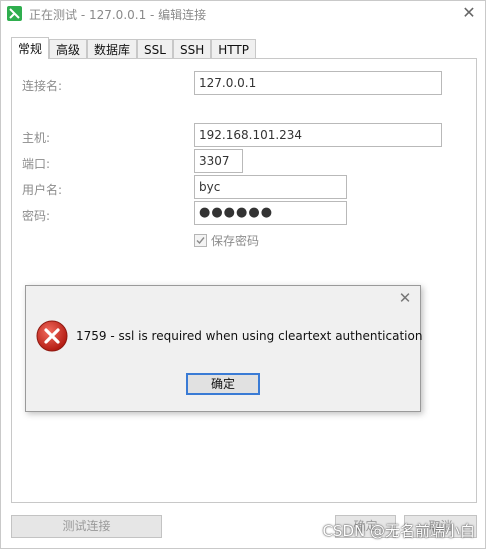 Image resolution: width=486 pixels, height=549 pixels. Describe the element at coordinates (405, 298) in the screenshot. I see `dialog-close-icon: ✕` at that location.